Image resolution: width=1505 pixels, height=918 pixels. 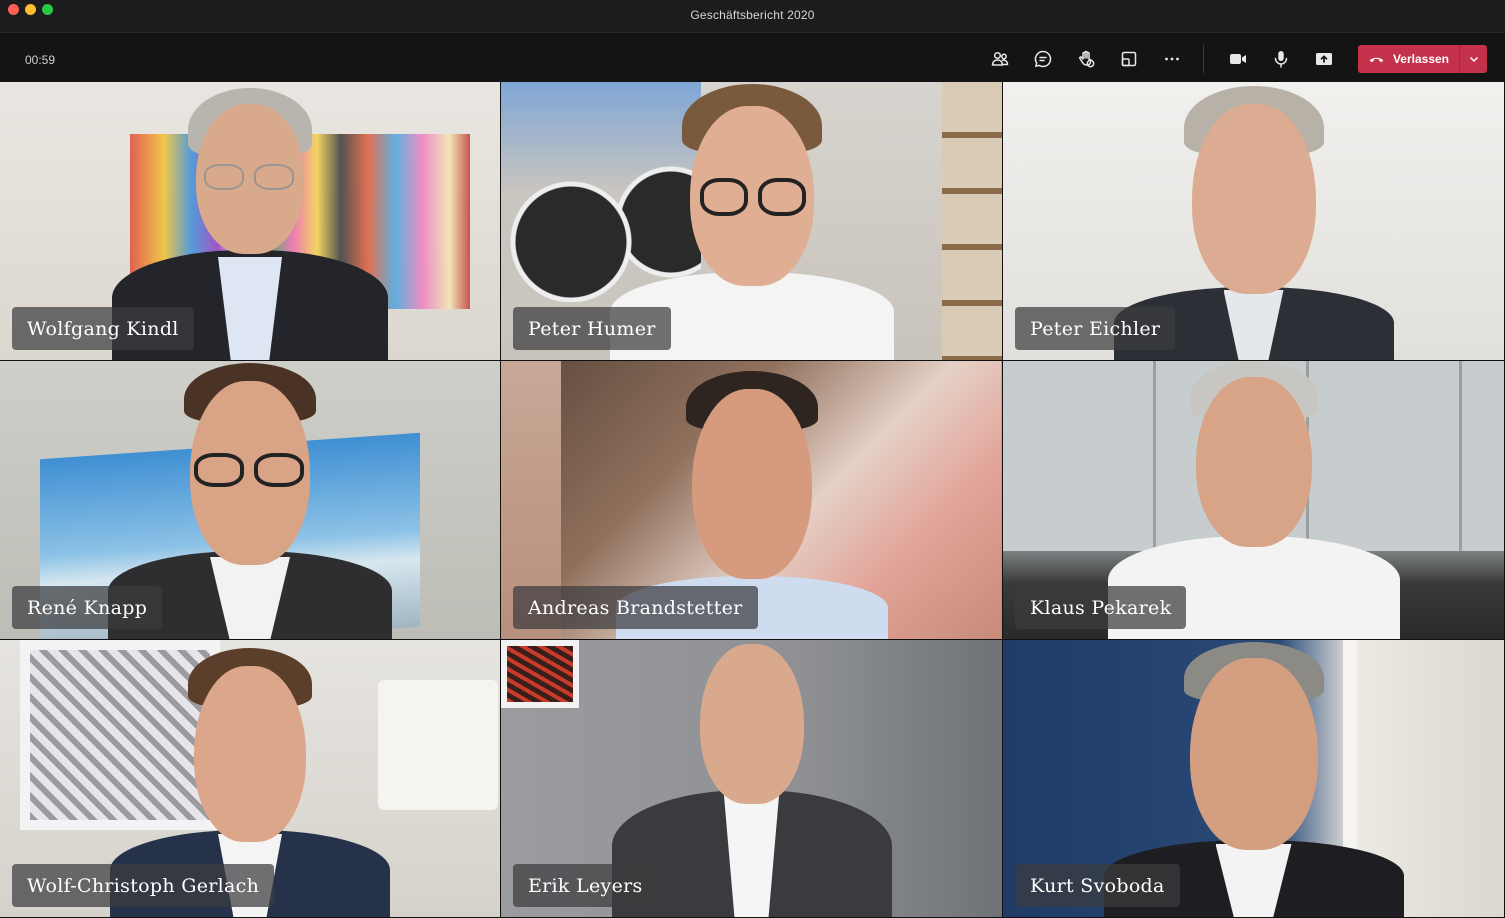 I want to click on participant-tile: René Knapp, so click(x=250, y=500).